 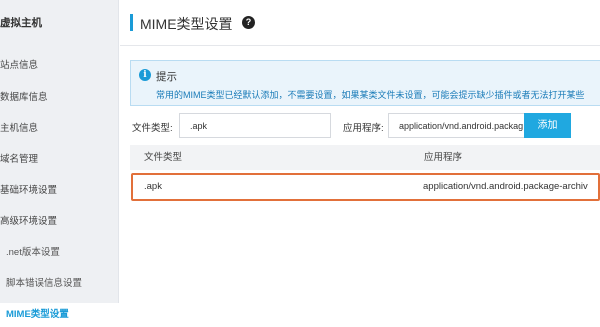 I want to click on app-input, so click(x=466, y=125).